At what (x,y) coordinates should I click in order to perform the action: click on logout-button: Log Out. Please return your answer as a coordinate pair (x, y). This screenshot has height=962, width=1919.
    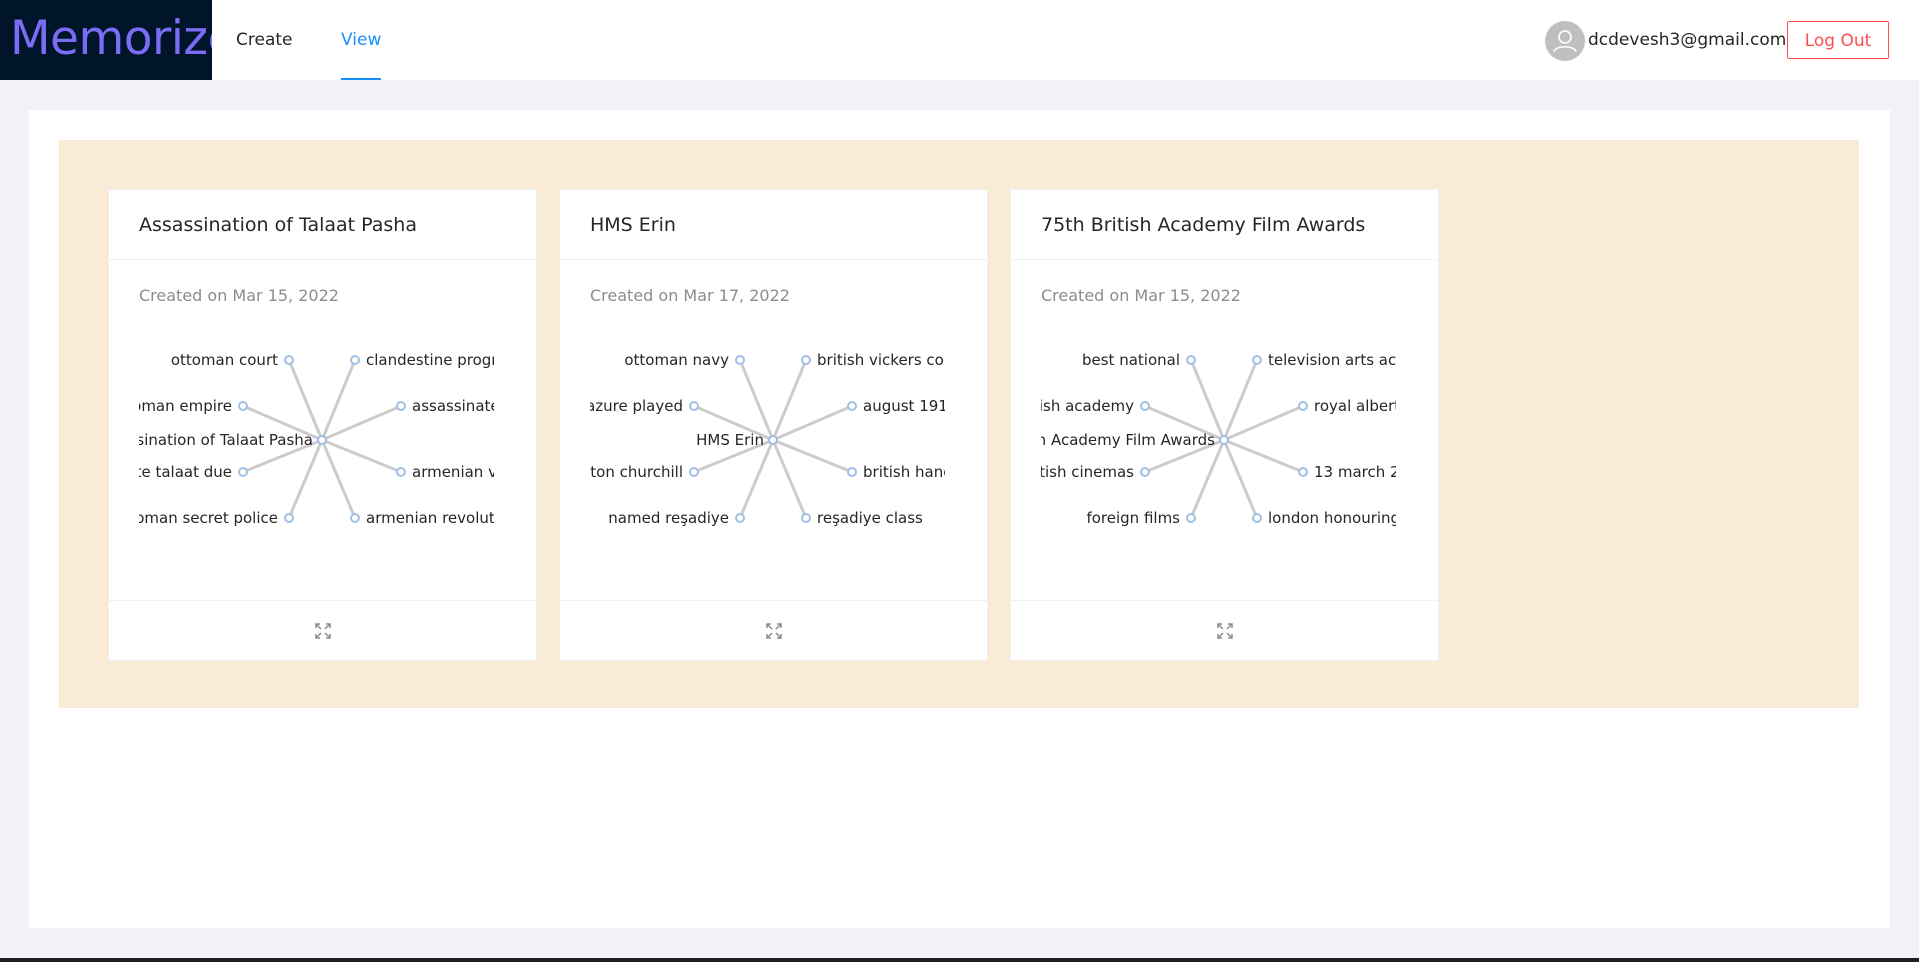
    Looking at the image, I should click on (1838, 40).